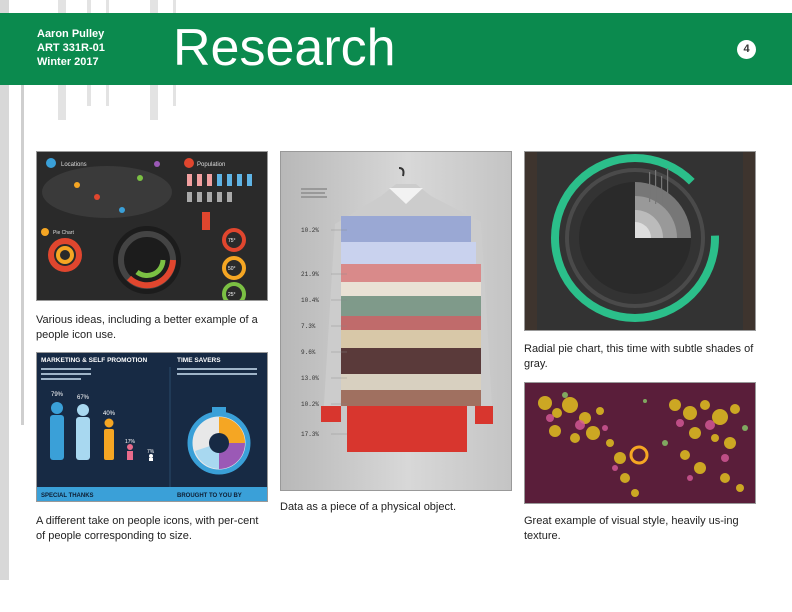 The height and width of the screenshot is (612, 792). Describe the element at coordinates (57, 395) in the screenshot. I see `percent-79: 79%` at that location.